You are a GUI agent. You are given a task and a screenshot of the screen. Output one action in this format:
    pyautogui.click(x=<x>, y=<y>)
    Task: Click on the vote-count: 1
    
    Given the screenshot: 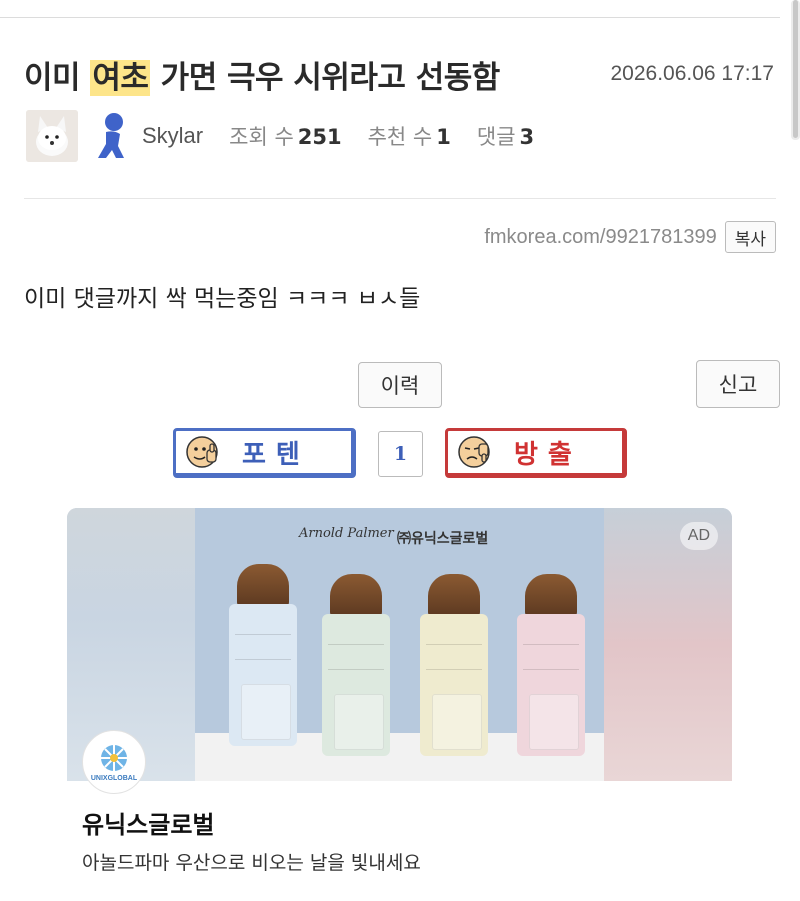 What is the action you would take?
    pyautogui.click(x=400, y=454)
    